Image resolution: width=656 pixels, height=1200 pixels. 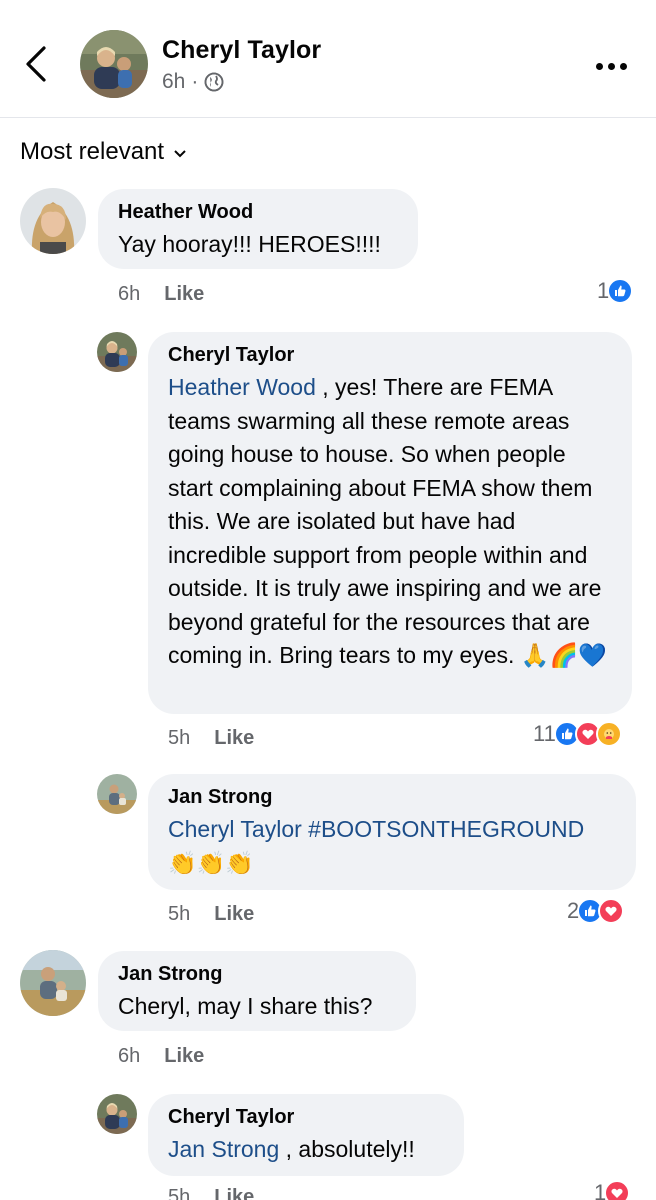 I want to click on comment-body: , absolutely!!, so click(x=347, y=1149).